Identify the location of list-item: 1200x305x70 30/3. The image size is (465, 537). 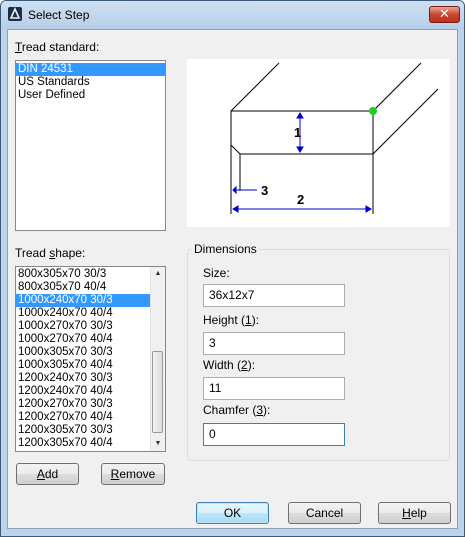
(83, 430).